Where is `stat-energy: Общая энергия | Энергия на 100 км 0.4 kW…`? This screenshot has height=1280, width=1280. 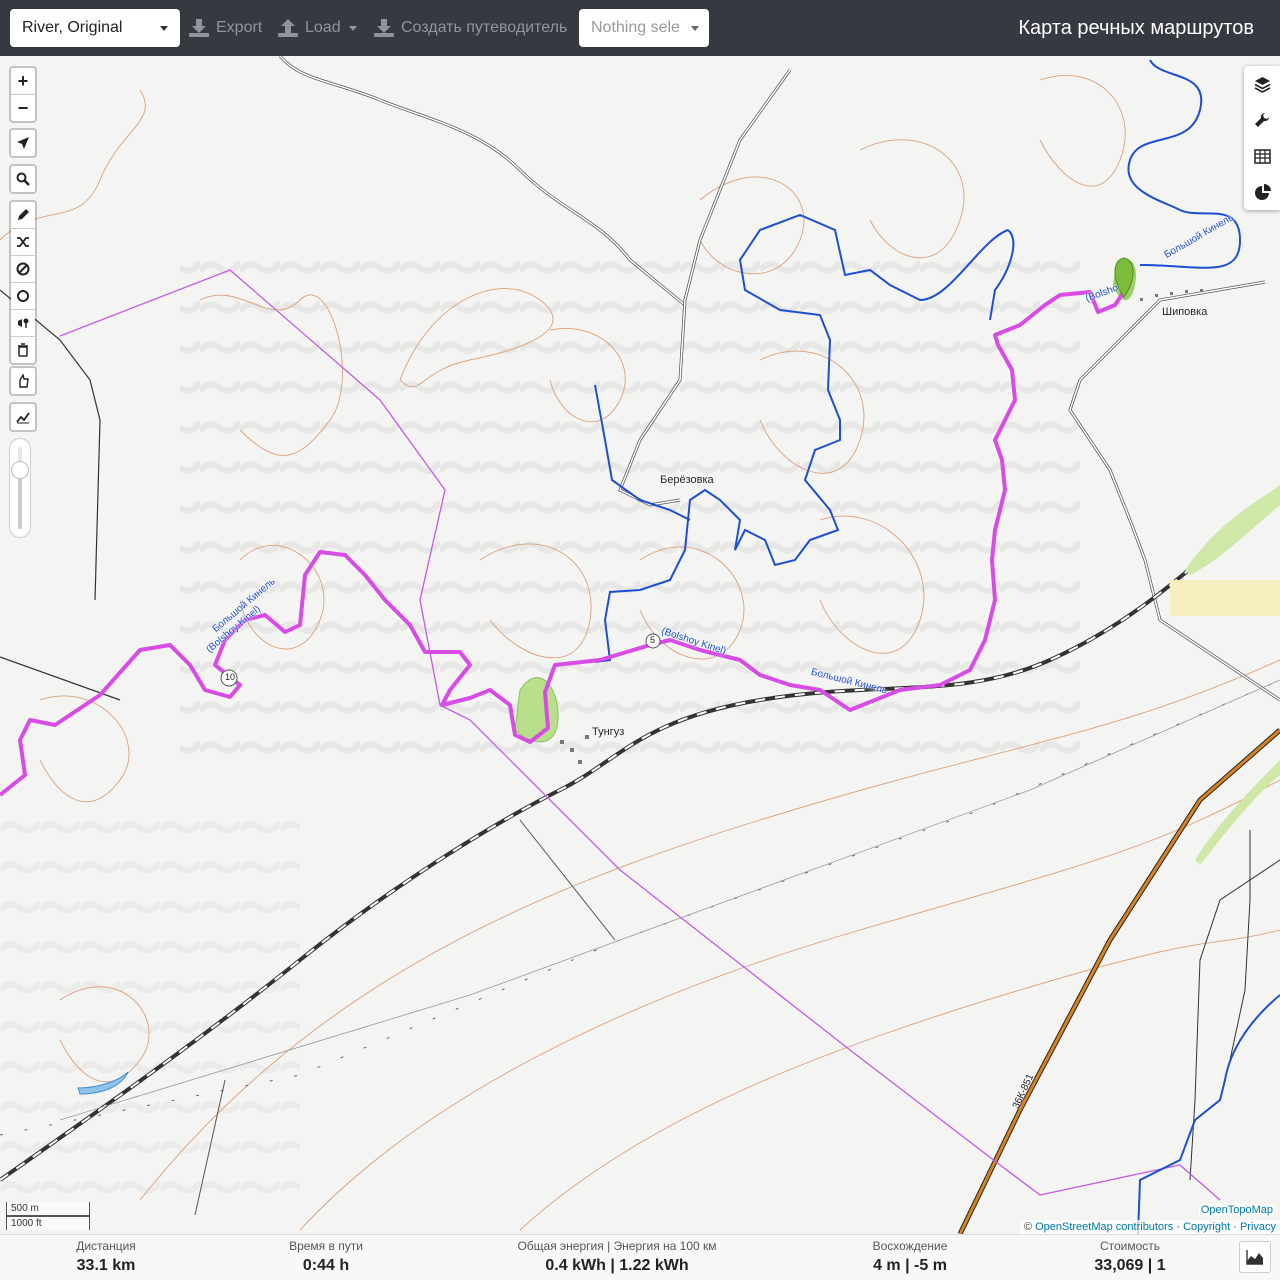 stat-energy: Общая энергия | Энергия на 100 км 0.4 kW… is located at coordinates (617, 1256).